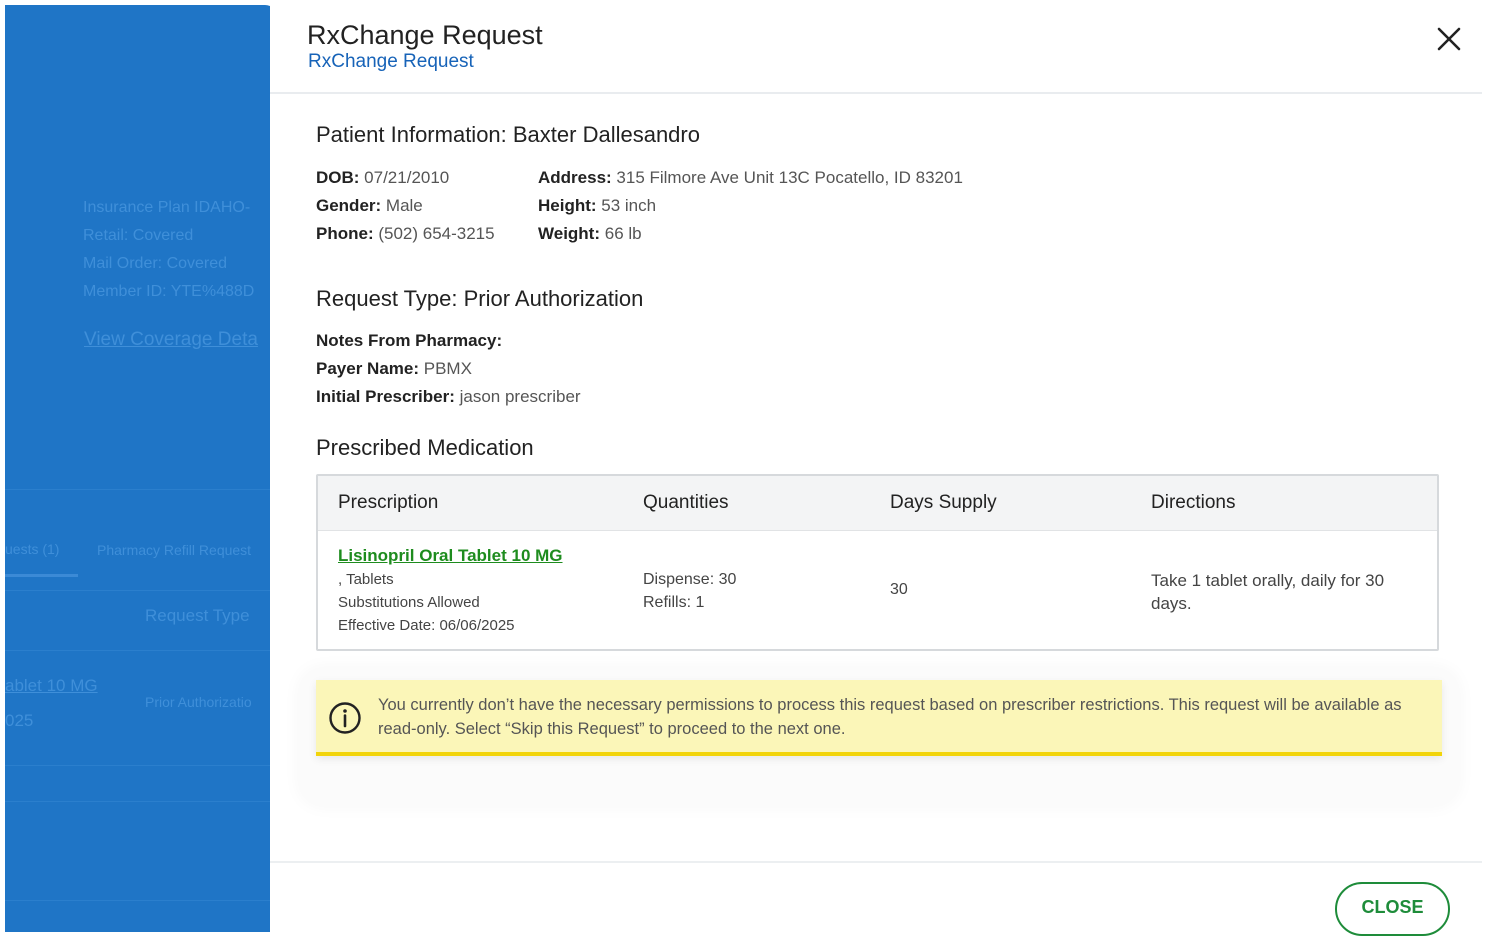 This screenshot has width=1485, height=936. I want to click on prescriber-label: Initial Prescriber:, so click(385, 396).